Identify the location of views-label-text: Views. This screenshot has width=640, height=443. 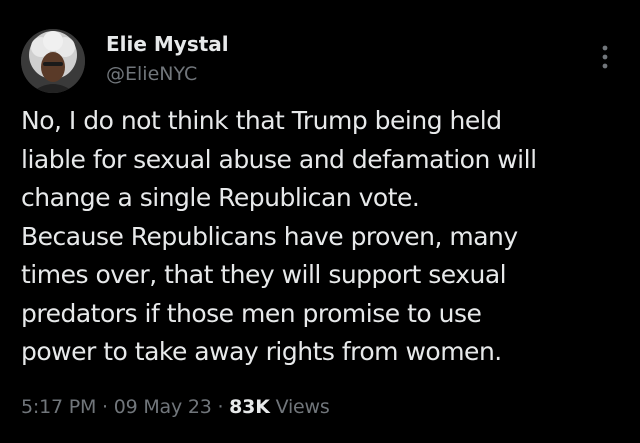
(302, 407).